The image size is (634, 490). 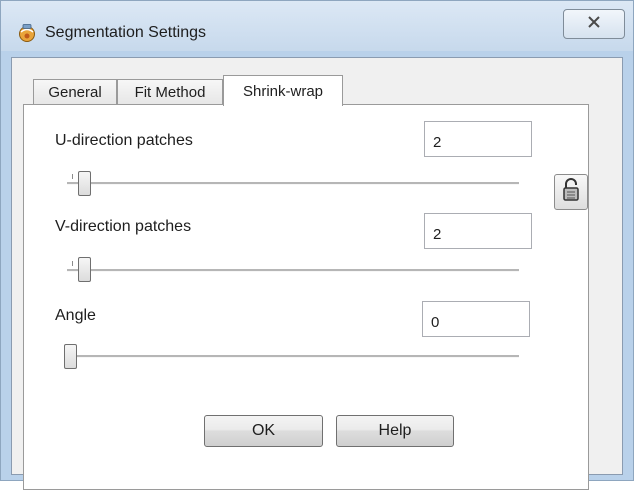 I want to click on lock-icon, so click(x=571, y=192).